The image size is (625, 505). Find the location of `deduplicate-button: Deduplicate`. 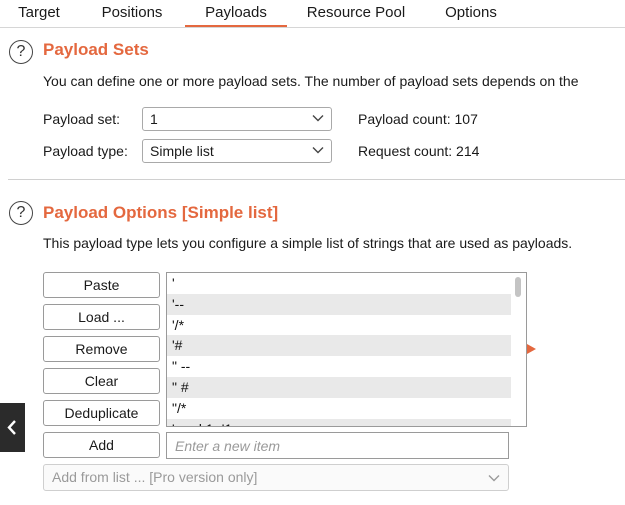

deduplicate-button: Deduplicate is located at coordinates (101, 413).